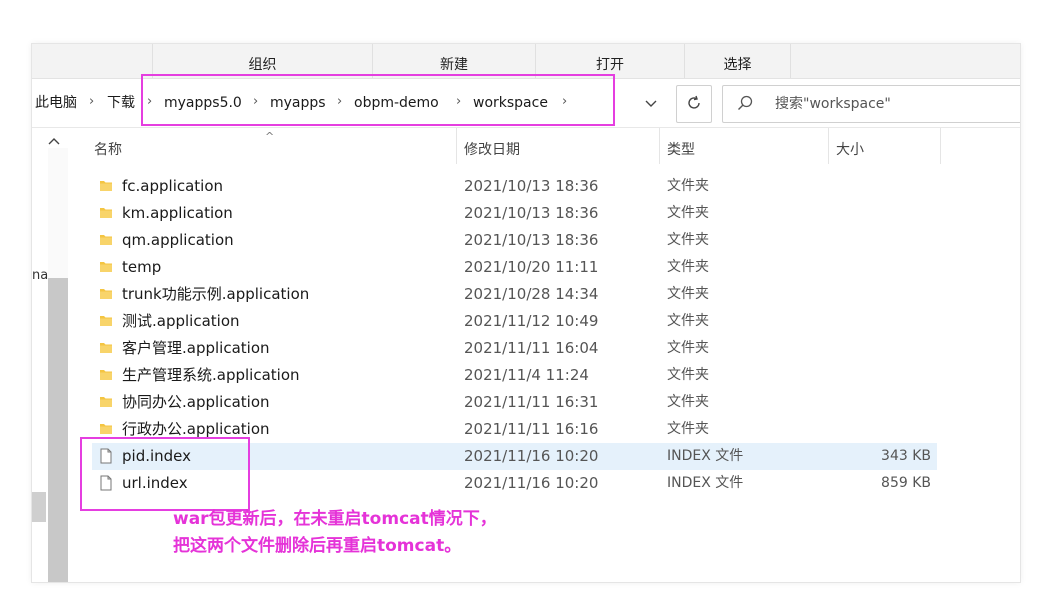 The width and height of the screenshot is (1043, 594). I want to click on sort-ascending-icon: ^, so click(270, 136).